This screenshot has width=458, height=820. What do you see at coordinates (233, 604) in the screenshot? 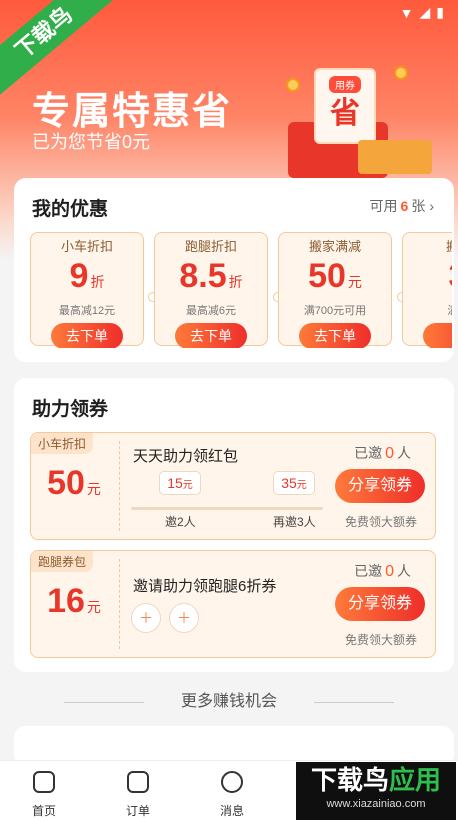
I see `help-coupon-card: 跑腿券包 16 元 邀请助力领跑腿6折券 已邀 0 人 ＋ ＋ 分享领券 免费领大额券` at bounding box center [233, 604].